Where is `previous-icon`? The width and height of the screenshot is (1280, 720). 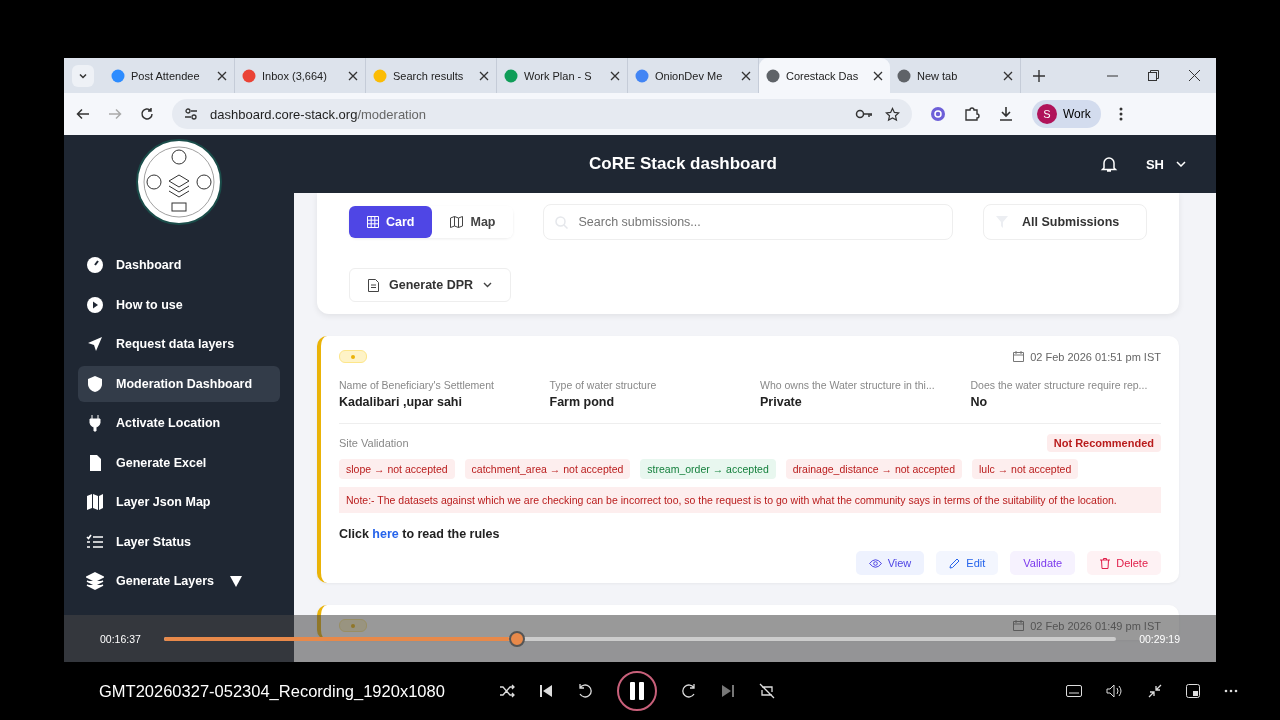 previous-icon is located at coordinates (546, 691).